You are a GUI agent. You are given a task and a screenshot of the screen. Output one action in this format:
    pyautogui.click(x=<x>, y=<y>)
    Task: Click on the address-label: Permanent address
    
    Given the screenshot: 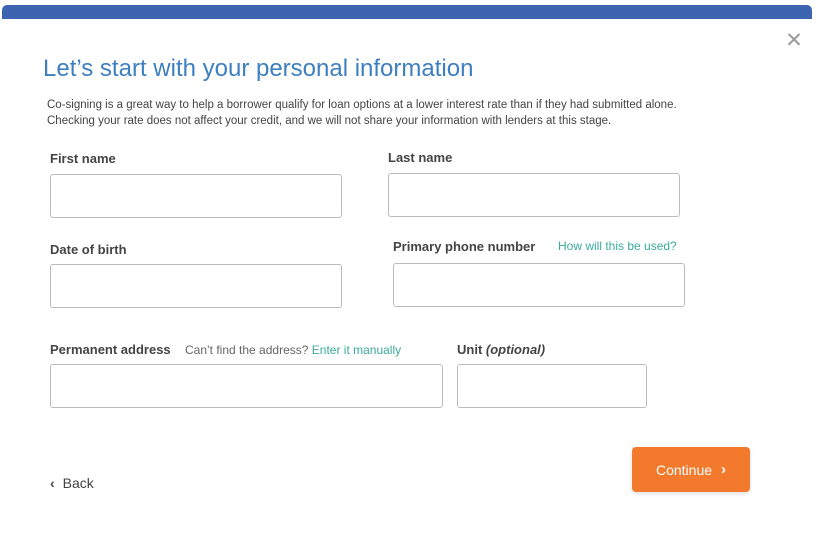 What is the action you would take?
    pyautogui.click(x=110, y=349)
    